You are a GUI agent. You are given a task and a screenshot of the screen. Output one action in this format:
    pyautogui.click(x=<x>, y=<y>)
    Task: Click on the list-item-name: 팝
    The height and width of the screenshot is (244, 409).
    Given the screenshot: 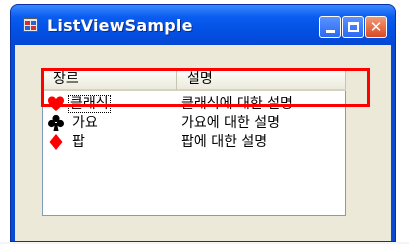 What is the action you would take?
    pyautogui.click(x=78, y=142)
    